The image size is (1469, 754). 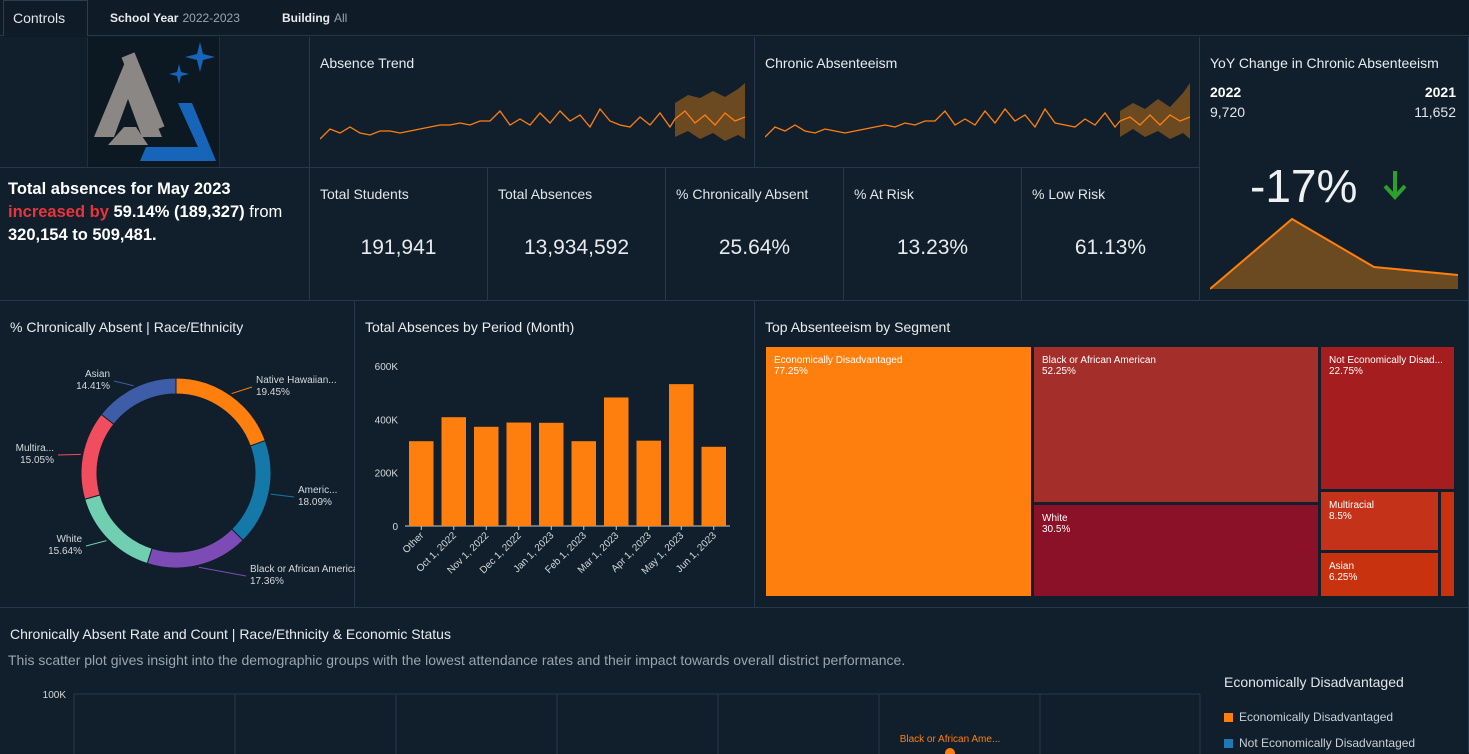 I want to click on treemap-cell: Economically Disadvantaged 77.25%, so click(x=898, y=471).